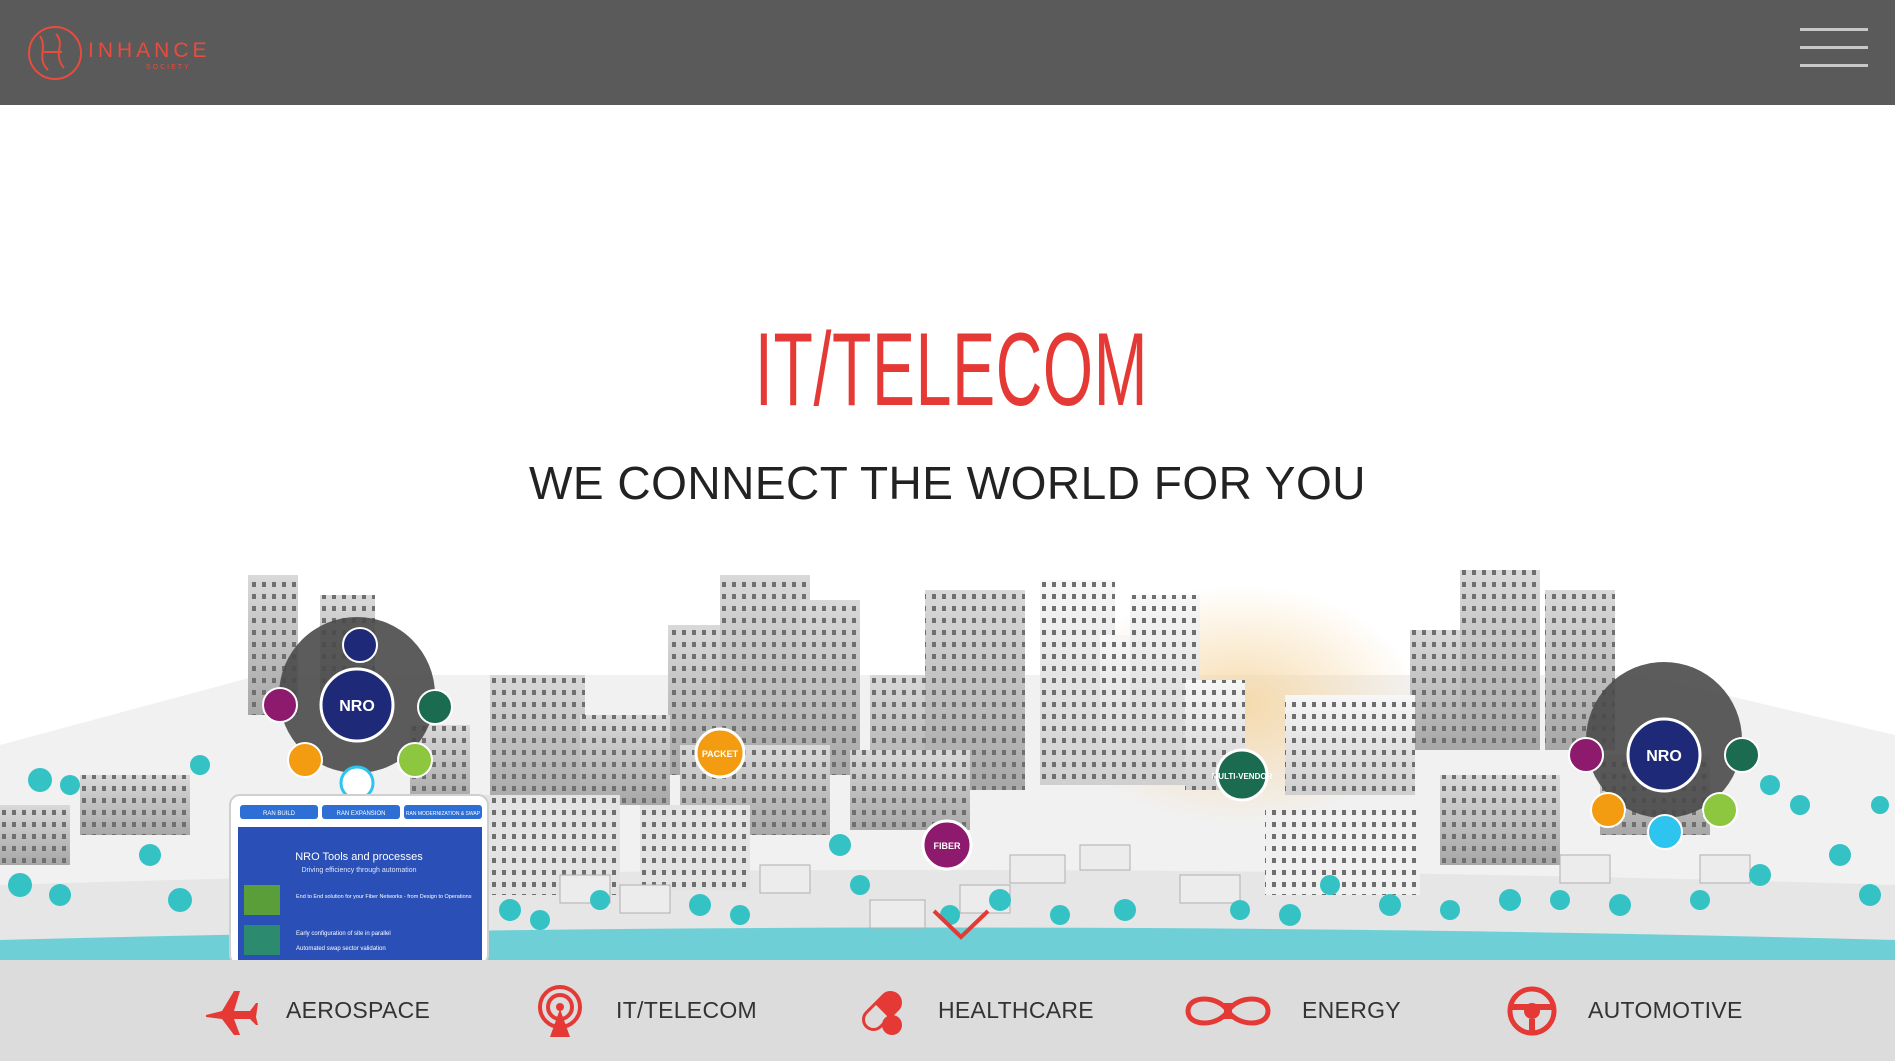  I want to click on airplane-icon, so click(232, 1012).